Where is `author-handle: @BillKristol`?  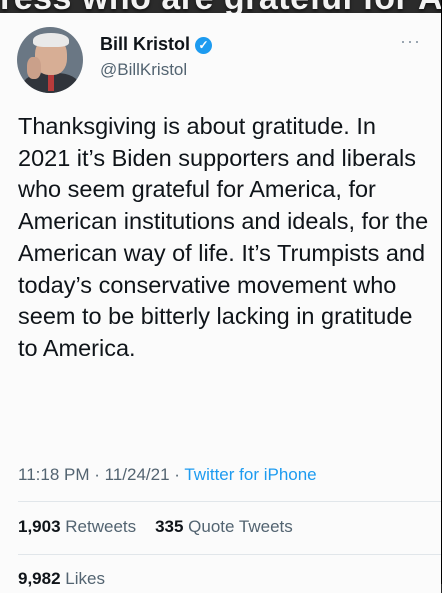
author-handle: @BillKristol is located at coordinates (143, 70).